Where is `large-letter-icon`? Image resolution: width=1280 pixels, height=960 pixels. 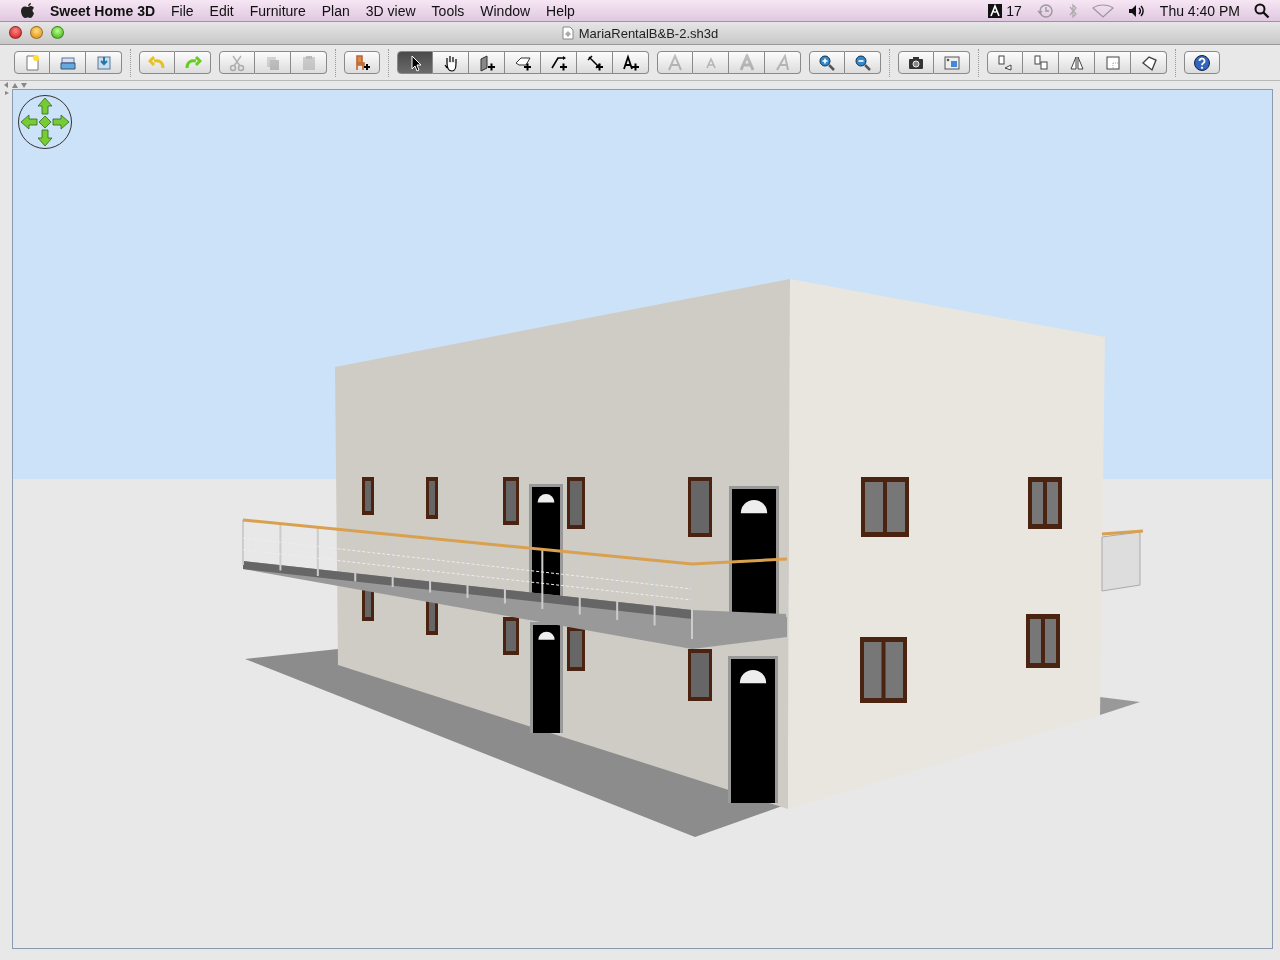
large-letter-icon is located at coordinates (675, 62).